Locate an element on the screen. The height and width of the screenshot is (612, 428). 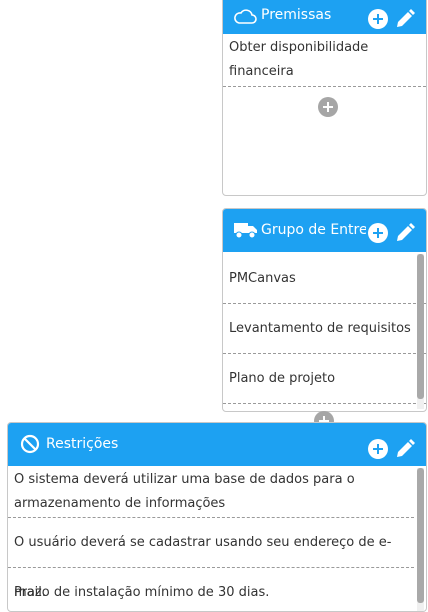
add-item-button is located at coordinates (328, 107).